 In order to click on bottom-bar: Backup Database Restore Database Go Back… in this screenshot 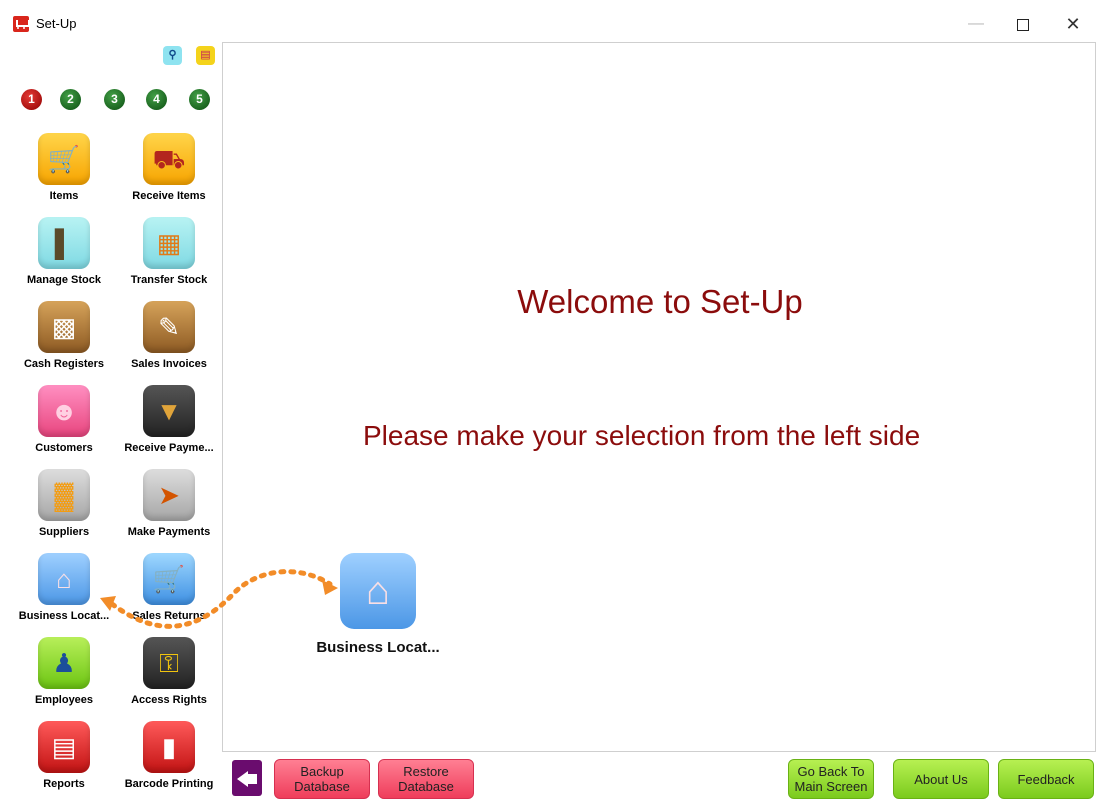, I will do `click(659, 776)`.